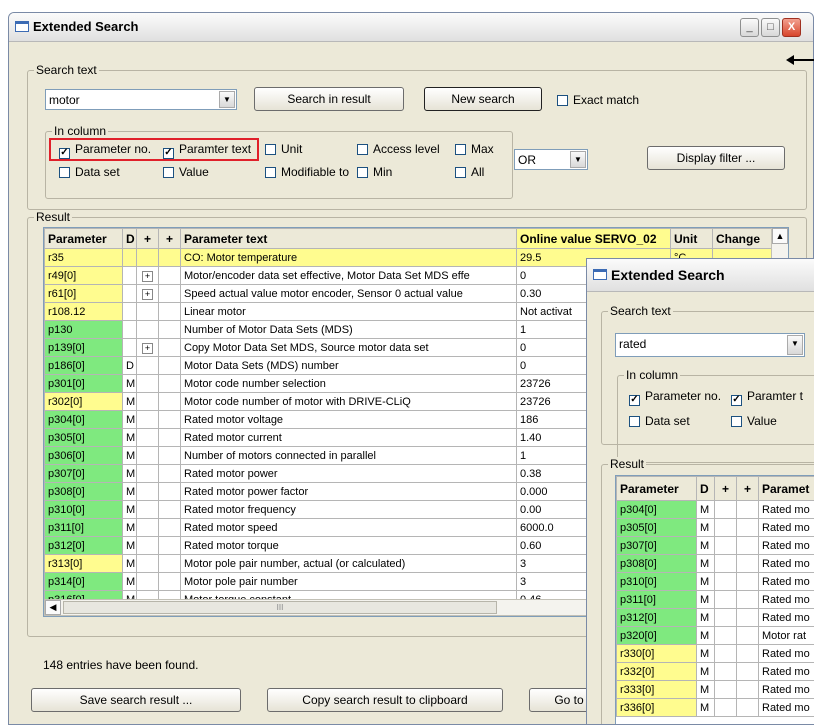  I want to click on data-set-box, so click(64, 172).